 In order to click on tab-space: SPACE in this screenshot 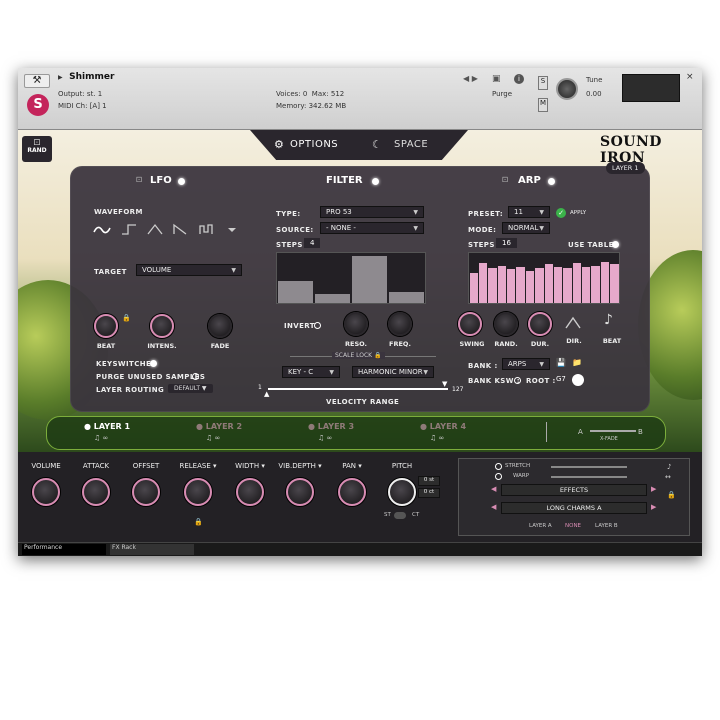, I will do `click(411, 144)`.